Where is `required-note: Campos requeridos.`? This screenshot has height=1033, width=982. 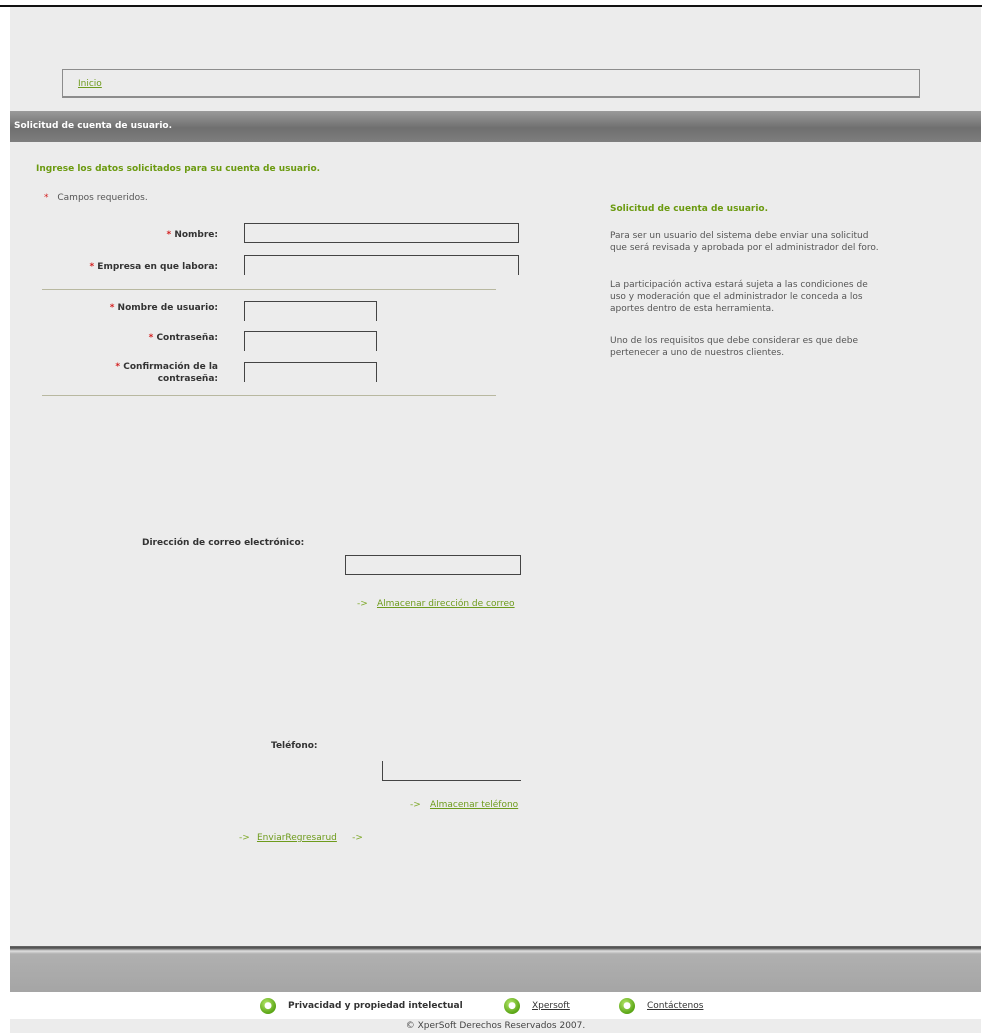 required-note: Campos requeridos. is located at coordinates (102, 198).